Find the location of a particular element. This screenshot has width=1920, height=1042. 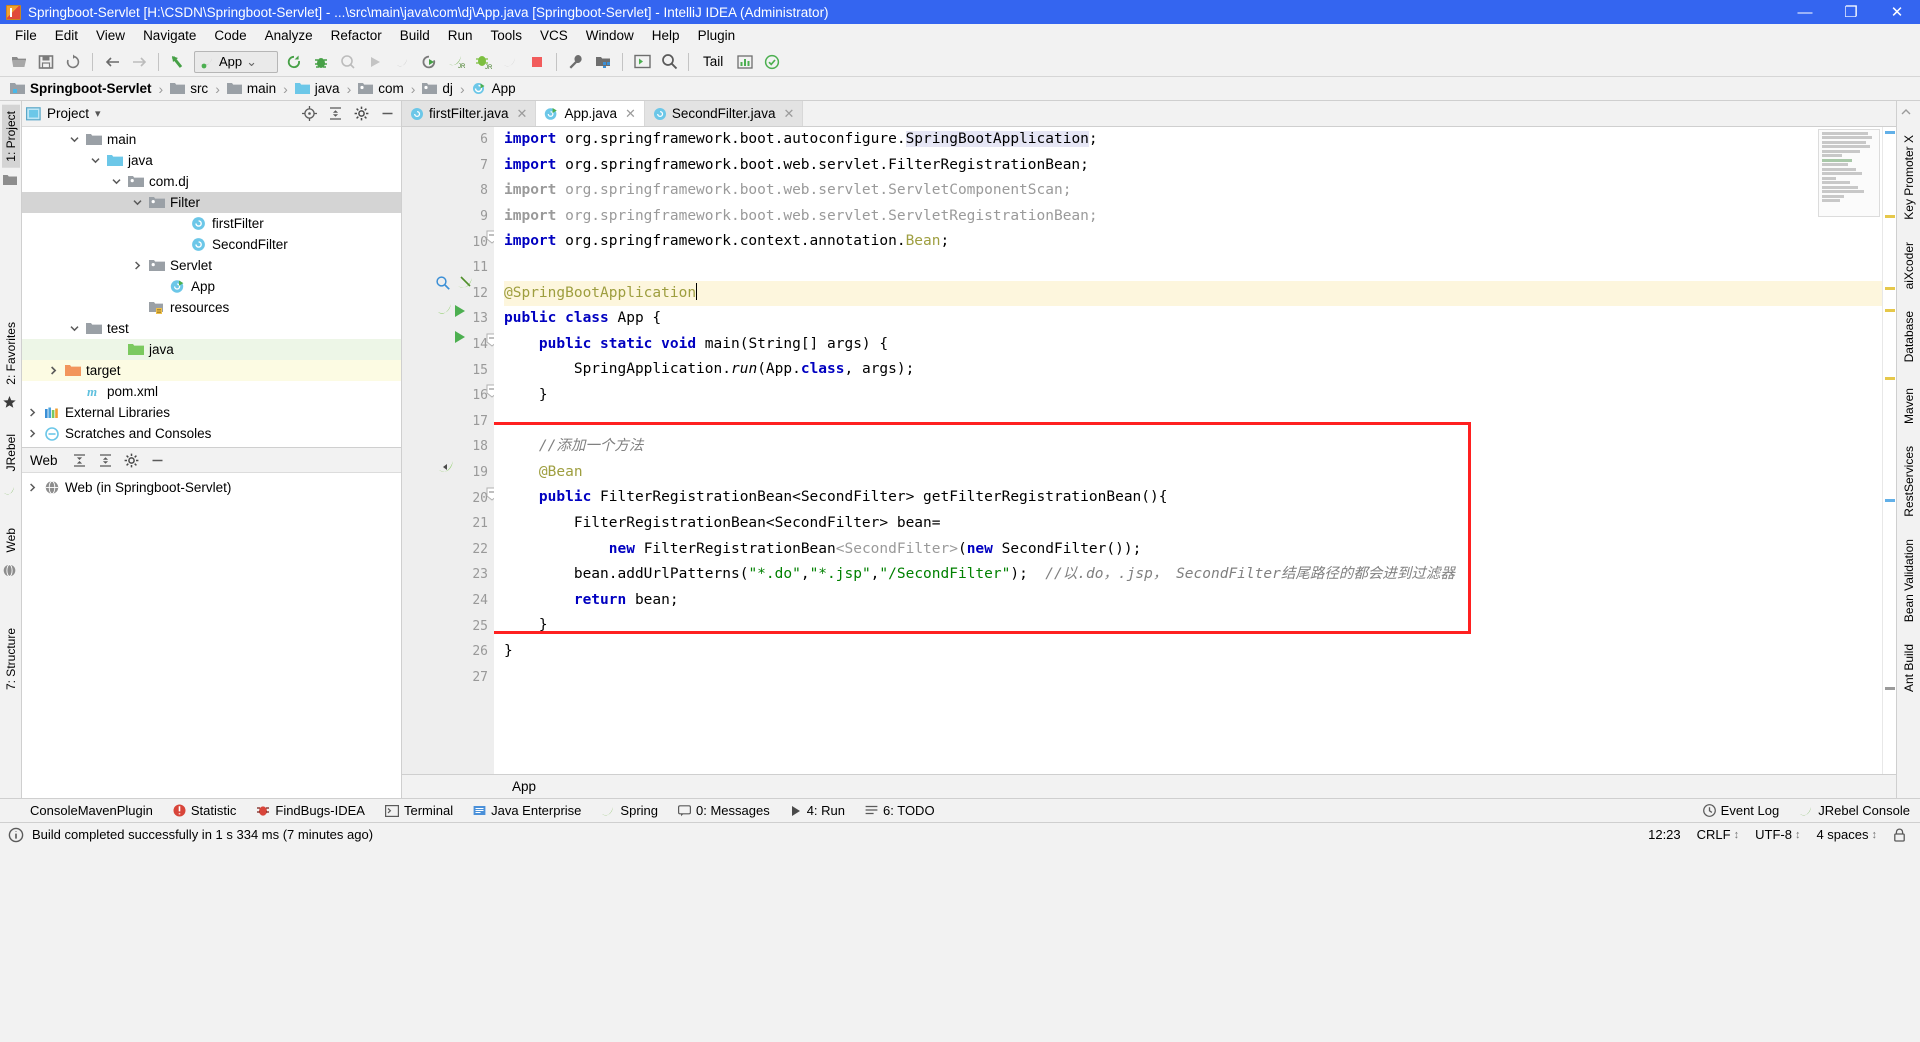

status-line-separator: CRLF ↕ is located at coordinates (1718, 834).